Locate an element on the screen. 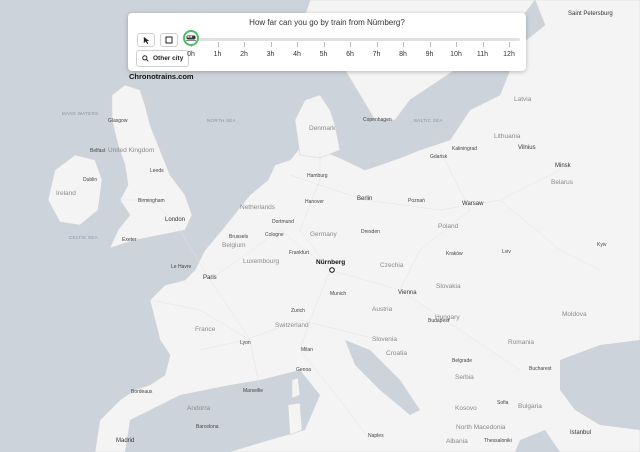 This screenshot has width=640, height=452. label-dortmund: Dortmund is located at coordinates (283, 222).